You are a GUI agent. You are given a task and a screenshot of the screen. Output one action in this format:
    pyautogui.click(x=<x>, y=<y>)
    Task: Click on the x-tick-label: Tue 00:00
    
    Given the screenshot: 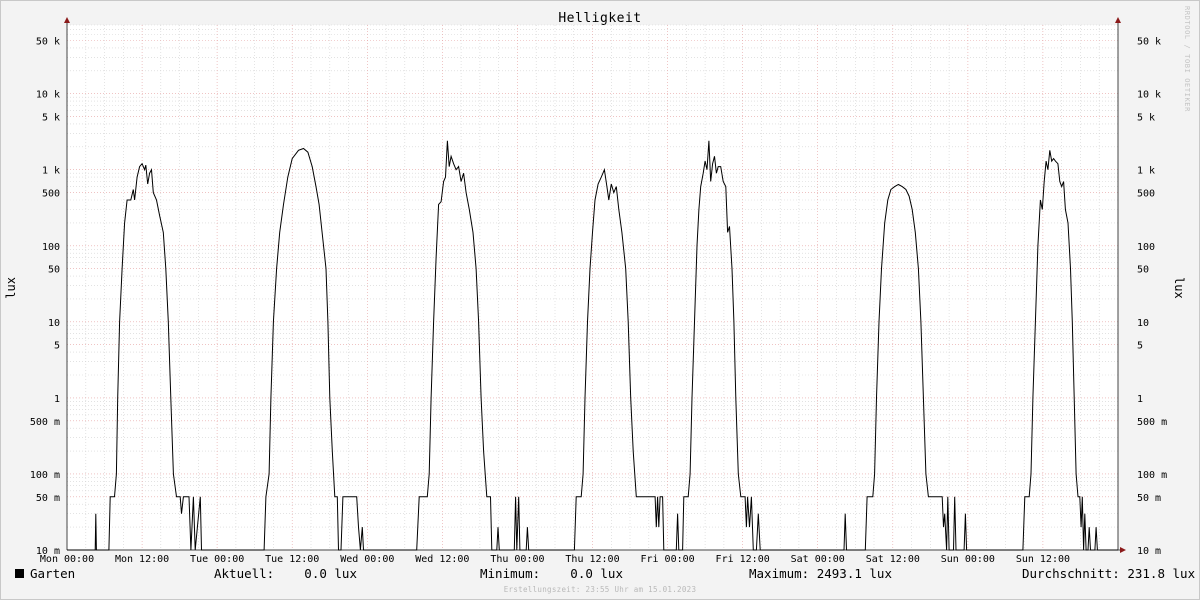 What is the action you would take?
    pyautogui.click(x=217, y=559)
    